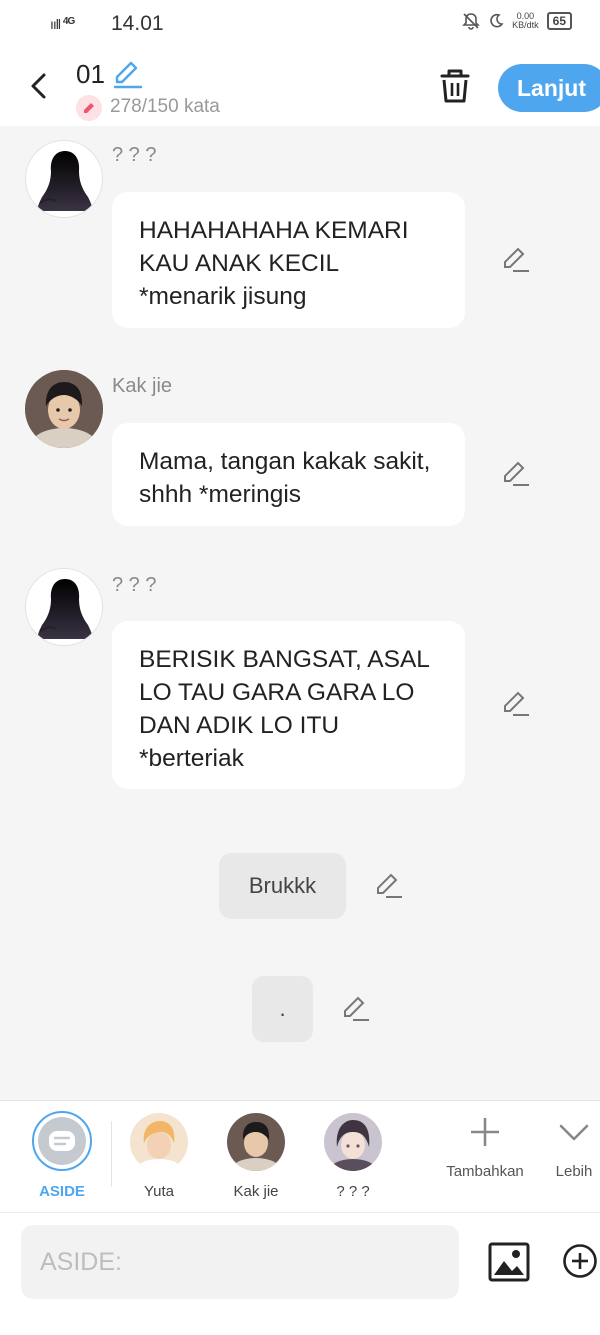  I want to click on next-button: Lanjut, so click(549, 88).